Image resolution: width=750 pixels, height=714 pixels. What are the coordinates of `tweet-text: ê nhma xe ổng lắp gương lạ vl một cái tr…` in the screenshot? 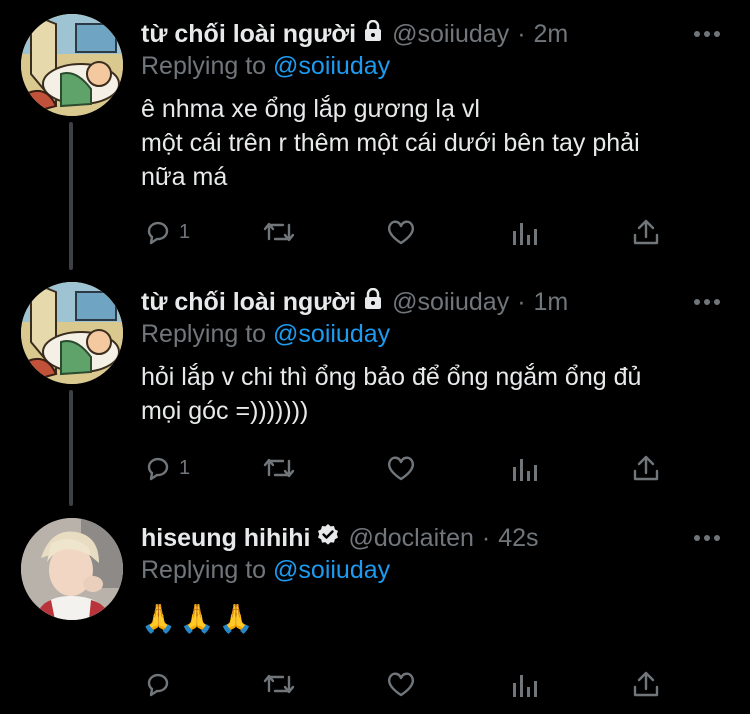 It's located at (431, 143).